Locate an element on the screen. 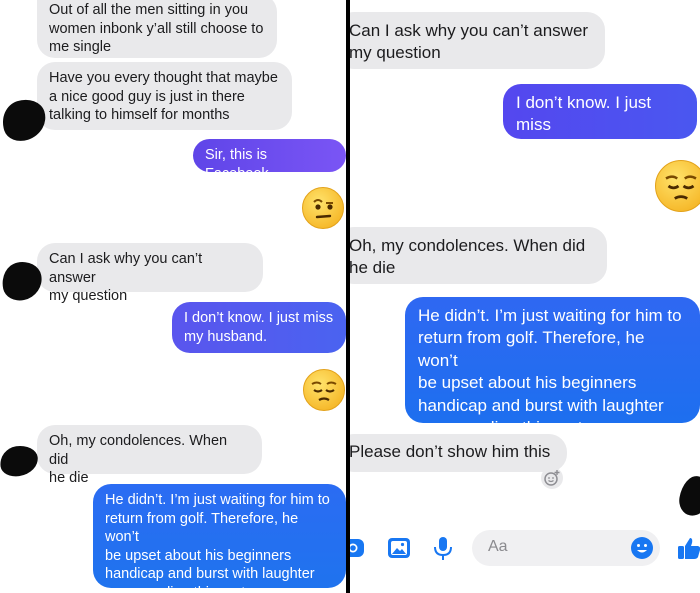 This screenshot has width=700, height=593. camera-icon is located at coordinates (358, 548).